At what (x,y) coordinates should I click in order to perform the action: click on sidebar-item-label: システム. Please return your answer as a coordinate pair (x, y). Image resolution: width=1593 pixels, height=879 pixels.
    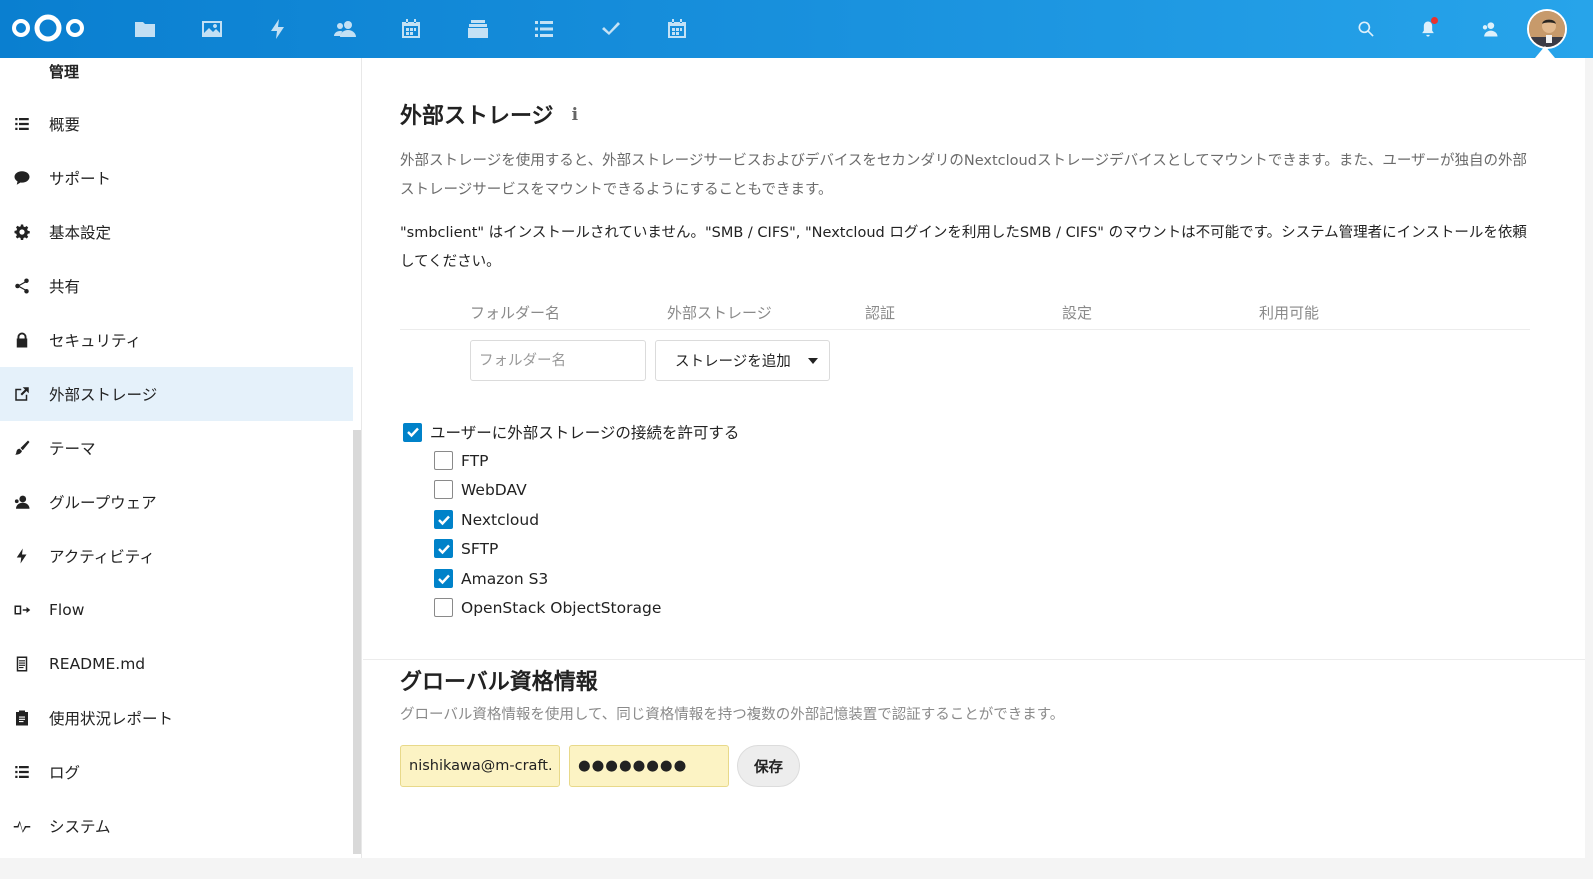
    Looking at the image, I should click on (80, 827).